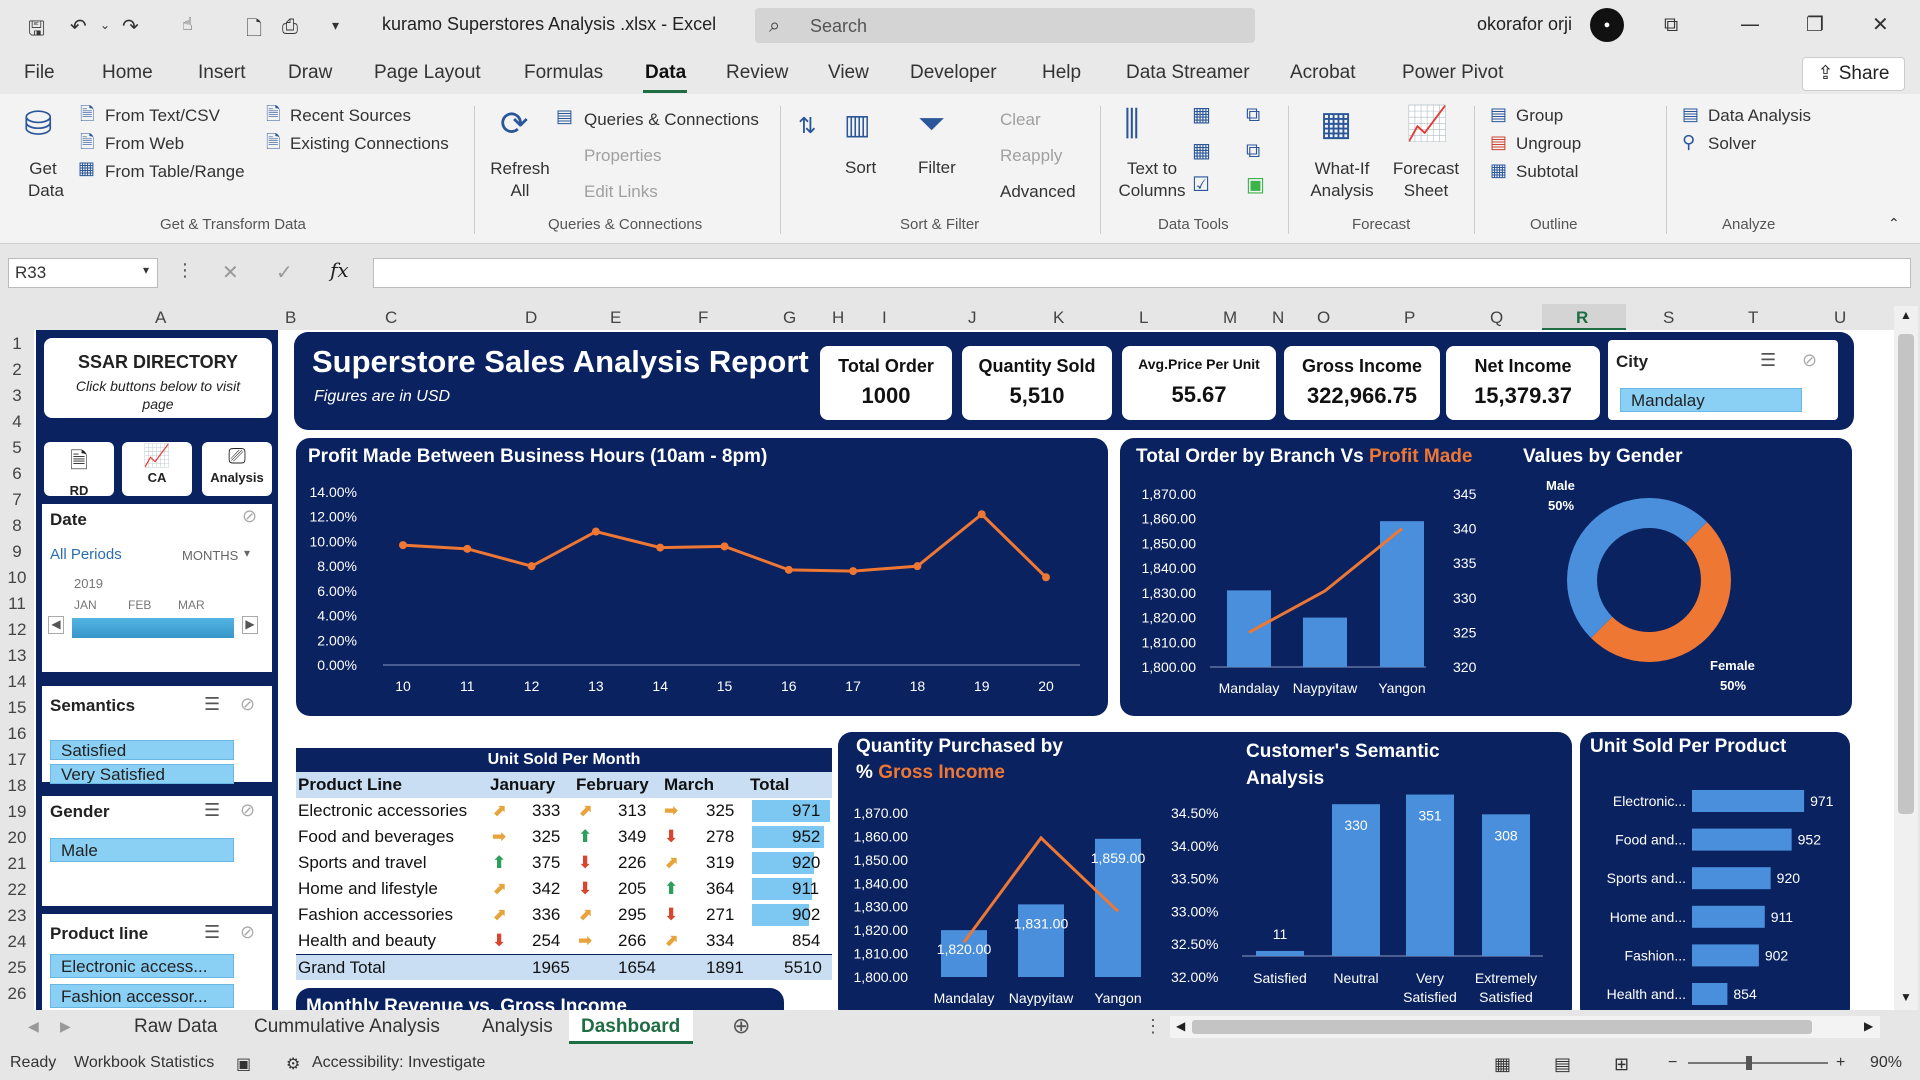 The height and width of the screenshot is (1080, 1920). Describe the element at coordinates (1038, 192) in the screenshot. I see `advanced-button: Advanced` at that location.